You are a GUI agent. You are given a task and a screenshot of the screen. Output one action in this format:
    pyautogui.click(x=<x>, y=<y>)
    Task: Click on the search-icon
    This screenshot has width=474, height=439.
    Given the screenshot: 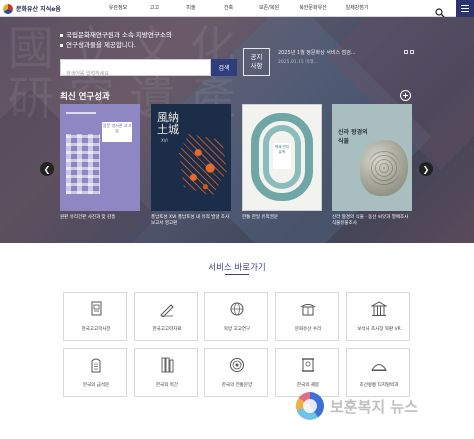 What is the action you would take?
    pyautogui.click(x=440, y=10)
    